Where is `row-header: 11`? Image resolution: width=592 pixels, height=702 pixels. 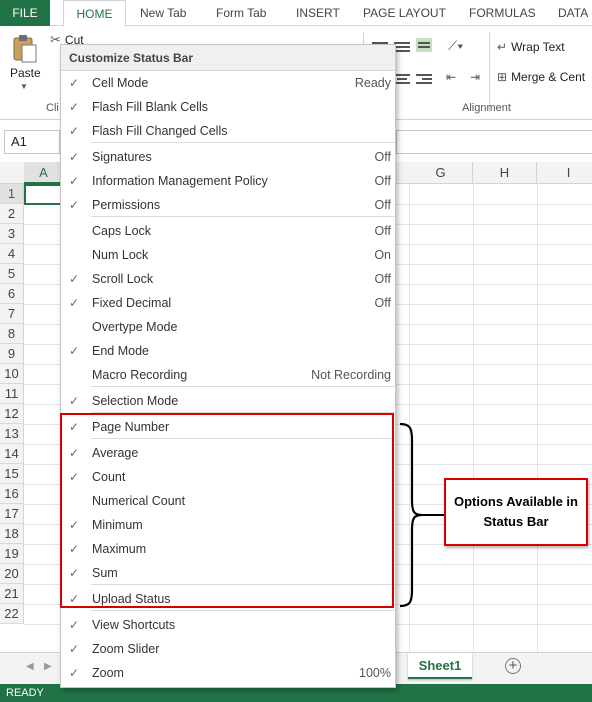
row-header: 11 is located at coordinates (12, 394).